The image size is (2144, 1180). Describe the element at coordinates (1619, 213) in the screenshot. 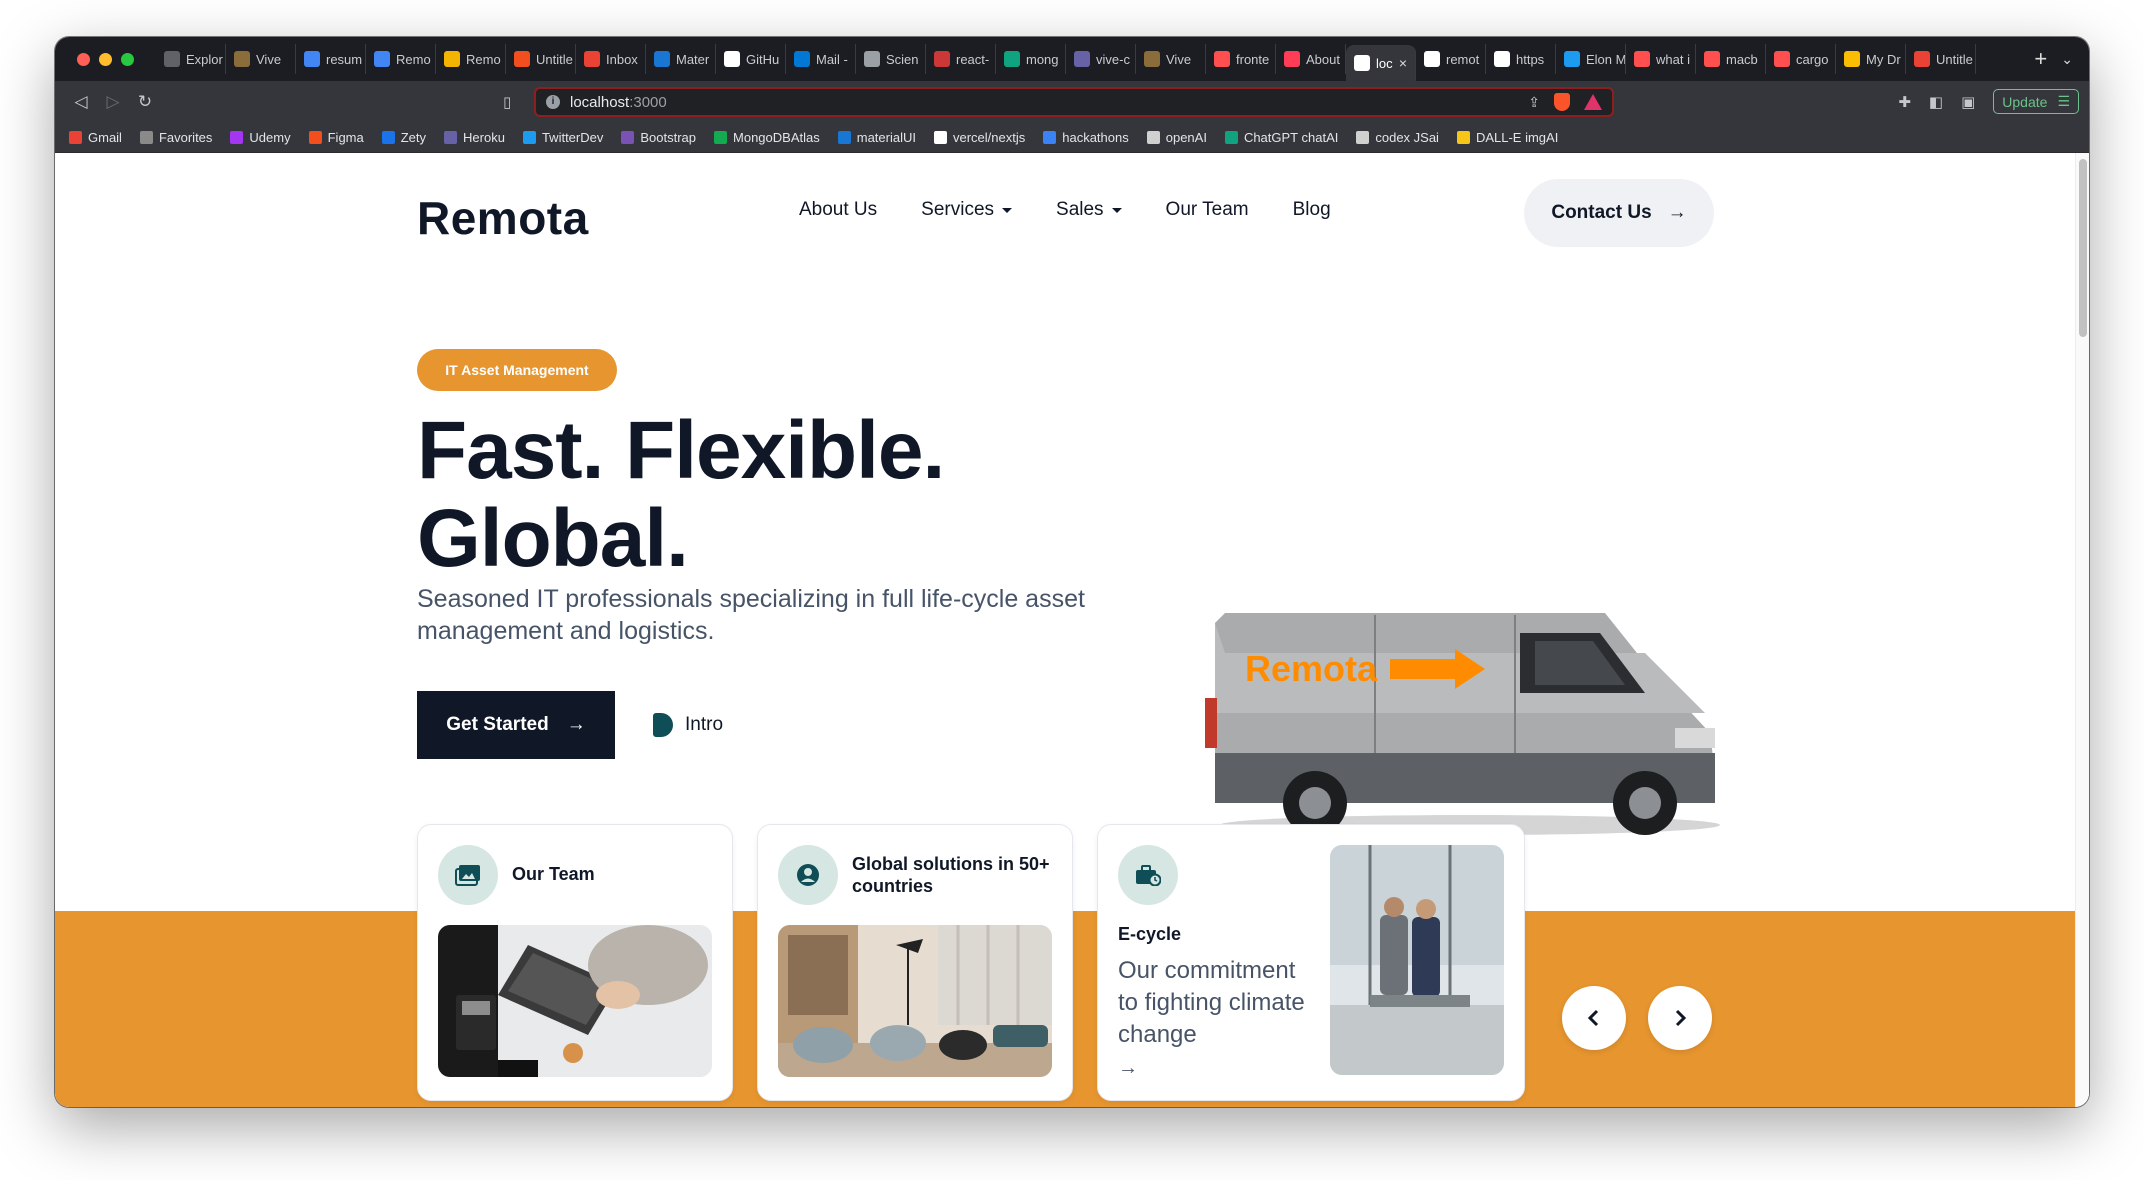

I see `contact-us-button: Contact Us →` at that location.